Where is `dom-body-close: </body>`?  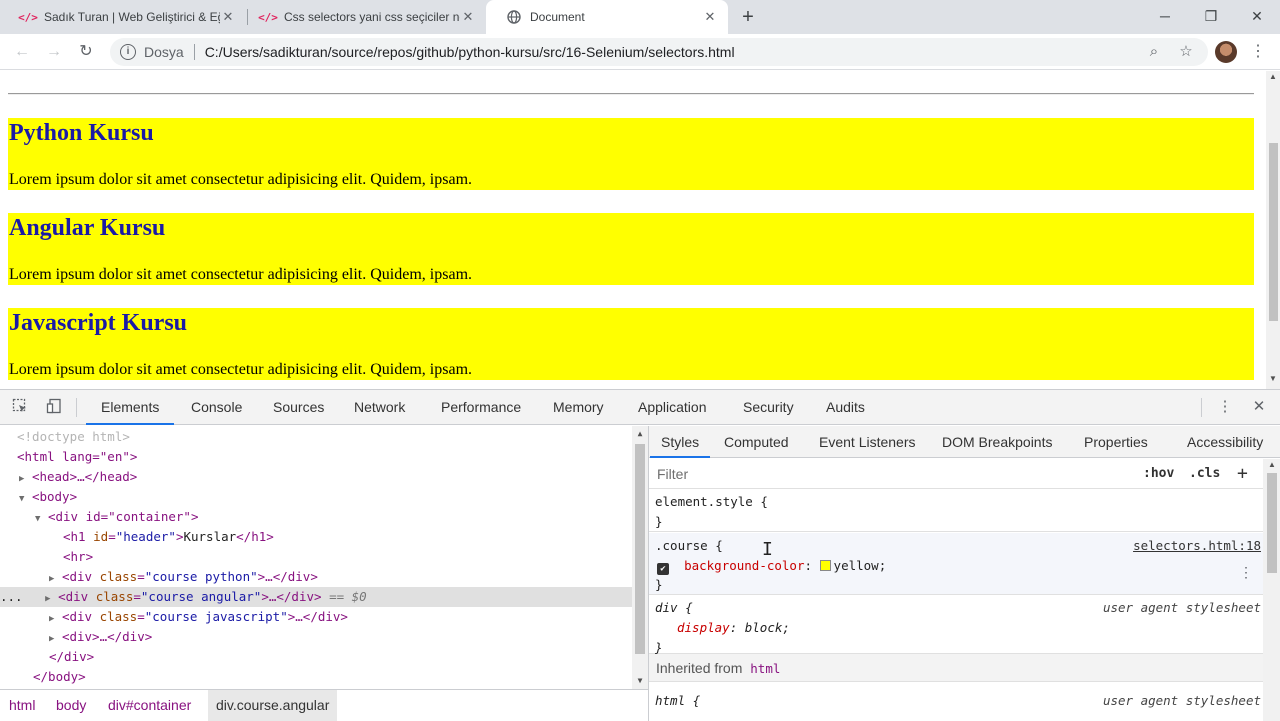 dom-body-close: </body> is located at coordinates (340, 677).